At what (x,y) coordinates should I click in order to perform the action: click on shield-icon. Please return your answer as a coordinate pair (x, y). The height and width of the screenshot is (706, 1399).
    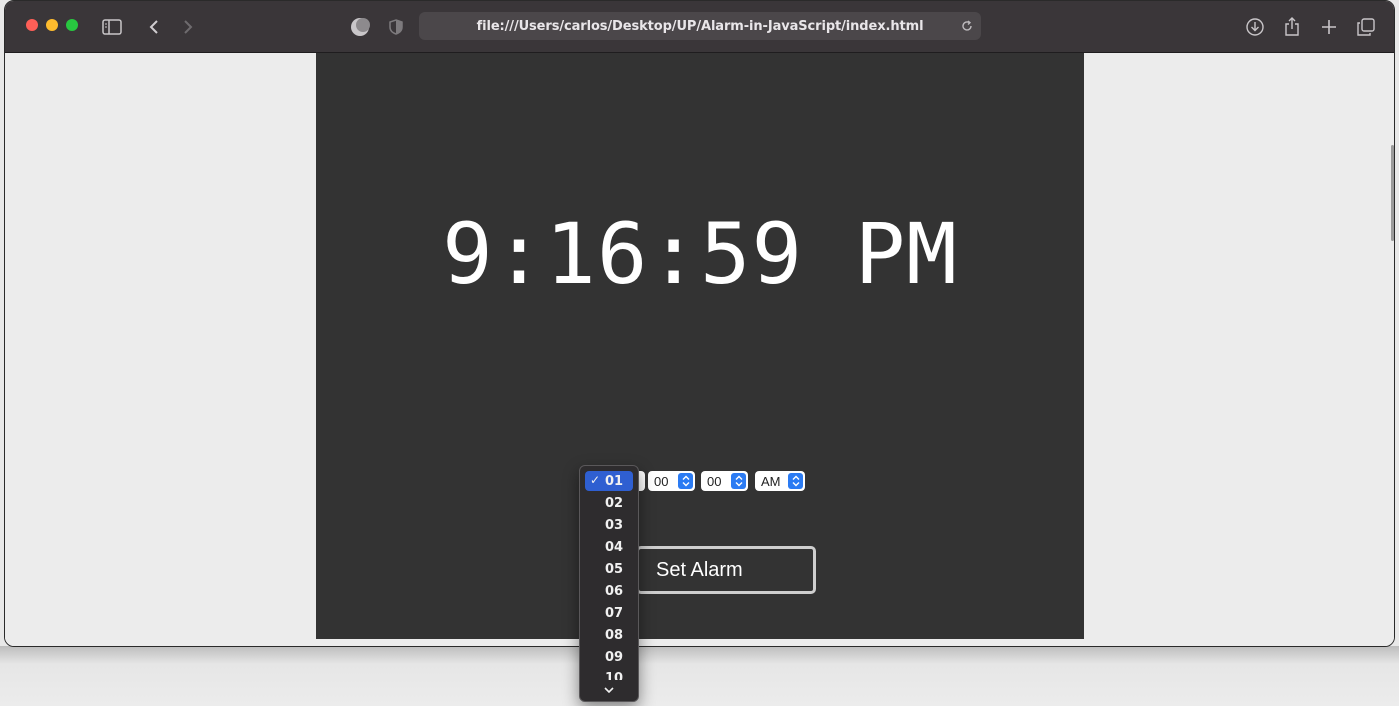
    Looking at the image, I should click on (396, 27).